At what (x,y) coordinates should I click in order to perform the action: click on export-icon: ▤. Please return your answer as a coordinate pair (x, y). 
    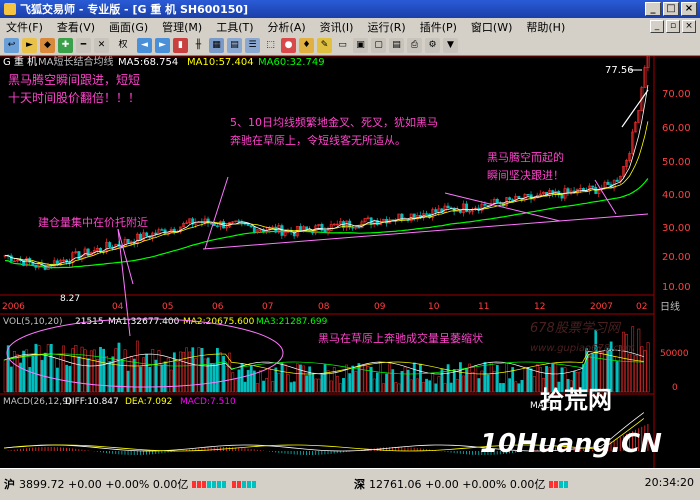
    Looking at the image, I should click on (396, 45).